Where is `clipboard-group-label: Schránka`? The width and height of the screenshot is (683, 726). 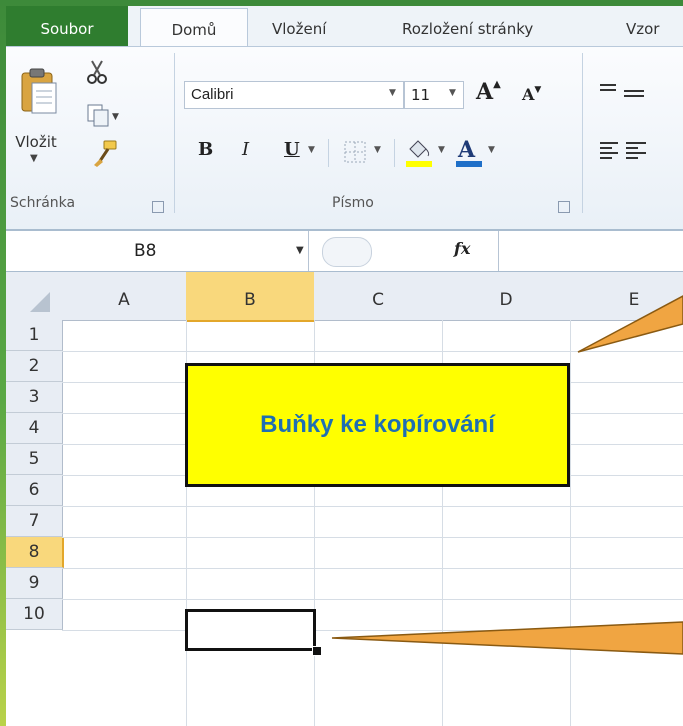 clipboard-group-label: Schránka is located at coordinates (43, 203).